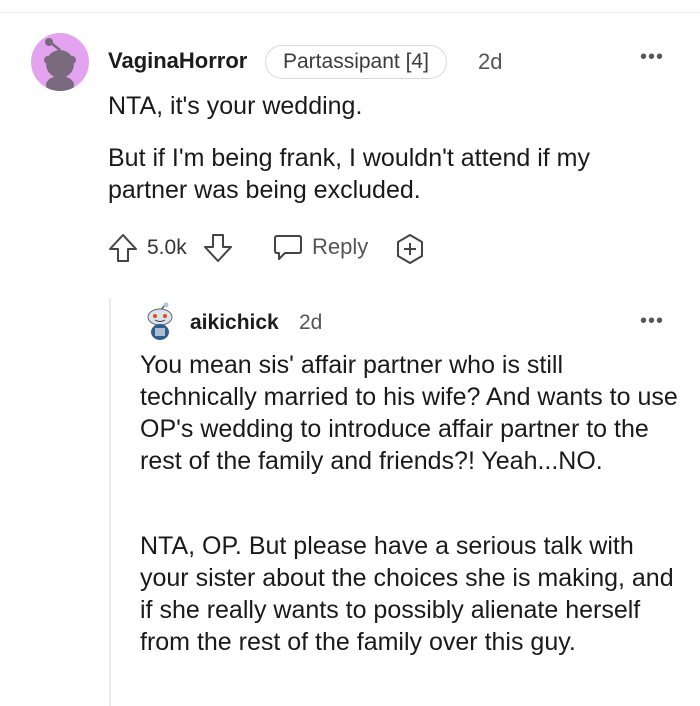  What do you see at coordinates (350, 12) in the screenshot?
I see `top-divider` at bounding box center [350, 12].